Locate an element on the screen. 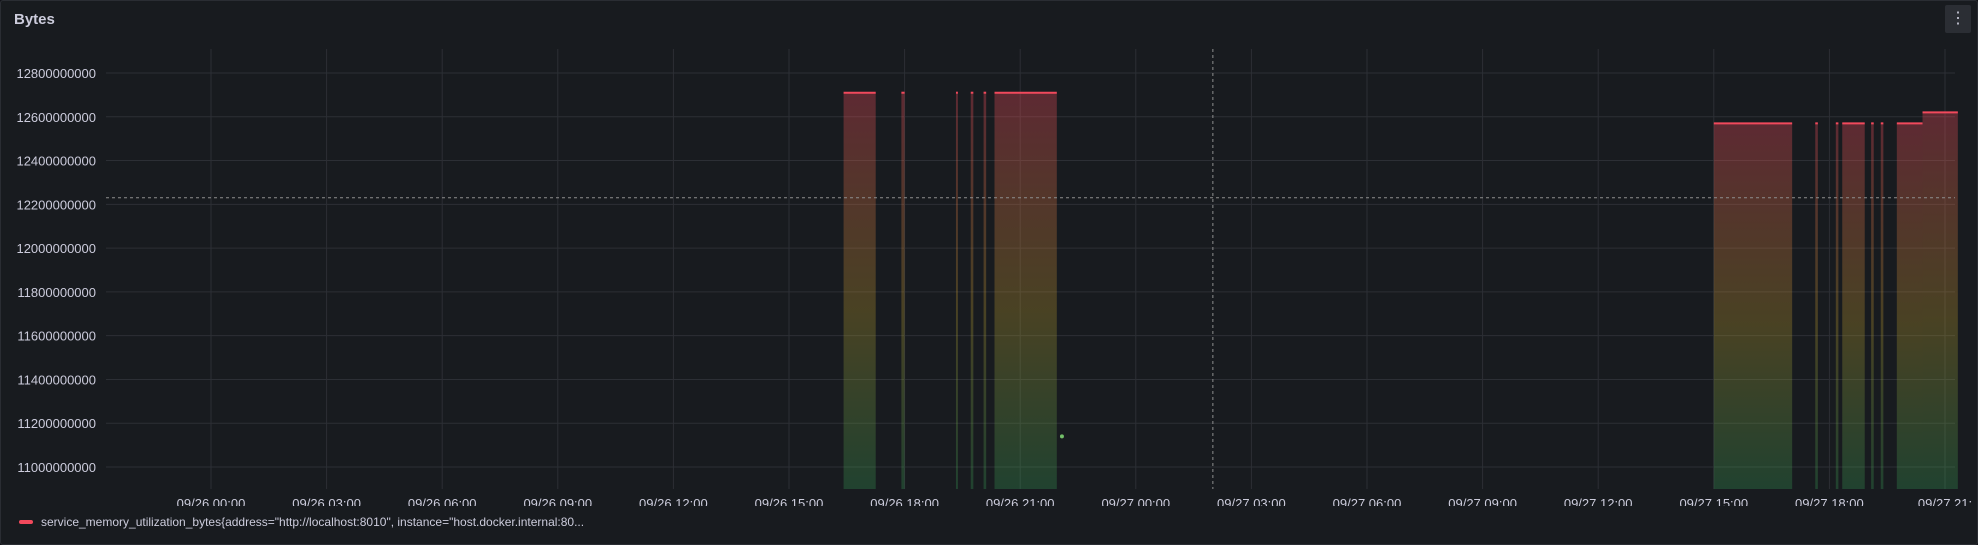 This screenshot has height=545, width=1978. y-tick-label: 12600000000 is located at coordinates (56, 117).